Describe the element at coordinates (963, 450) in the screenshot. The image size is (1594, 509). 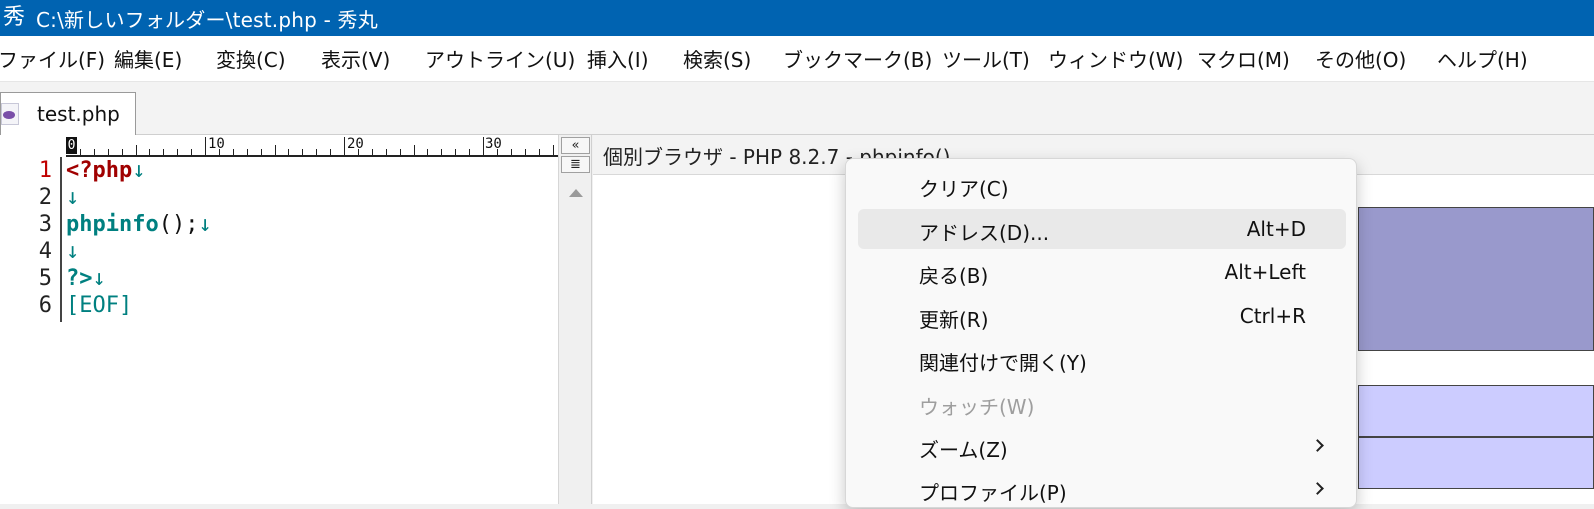
I see `menu-item-label: ズーム(Z)` at that location.